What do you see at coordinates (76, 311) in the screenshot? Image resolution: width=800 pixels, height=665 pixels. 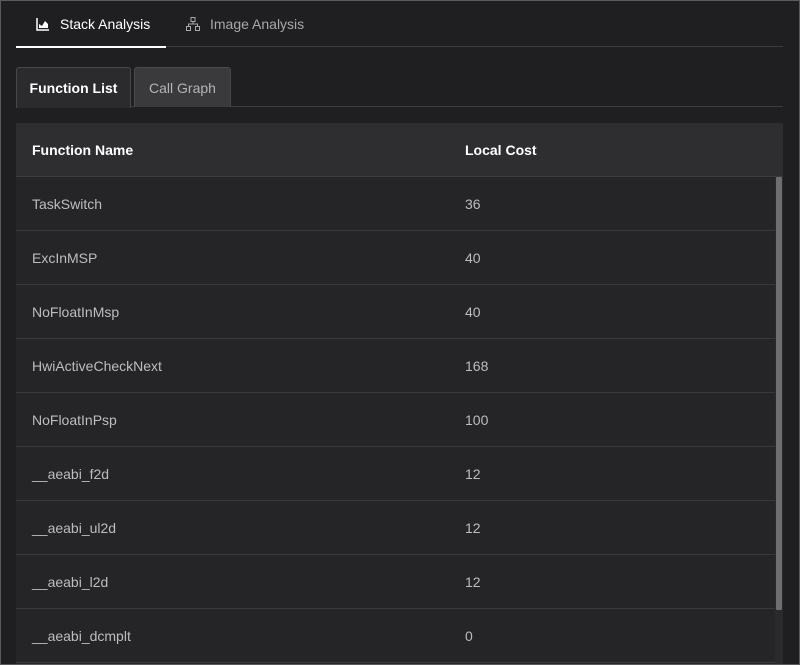 I see `function-name-cell: NoFloatInMsp` at bounding box center [76, 311].